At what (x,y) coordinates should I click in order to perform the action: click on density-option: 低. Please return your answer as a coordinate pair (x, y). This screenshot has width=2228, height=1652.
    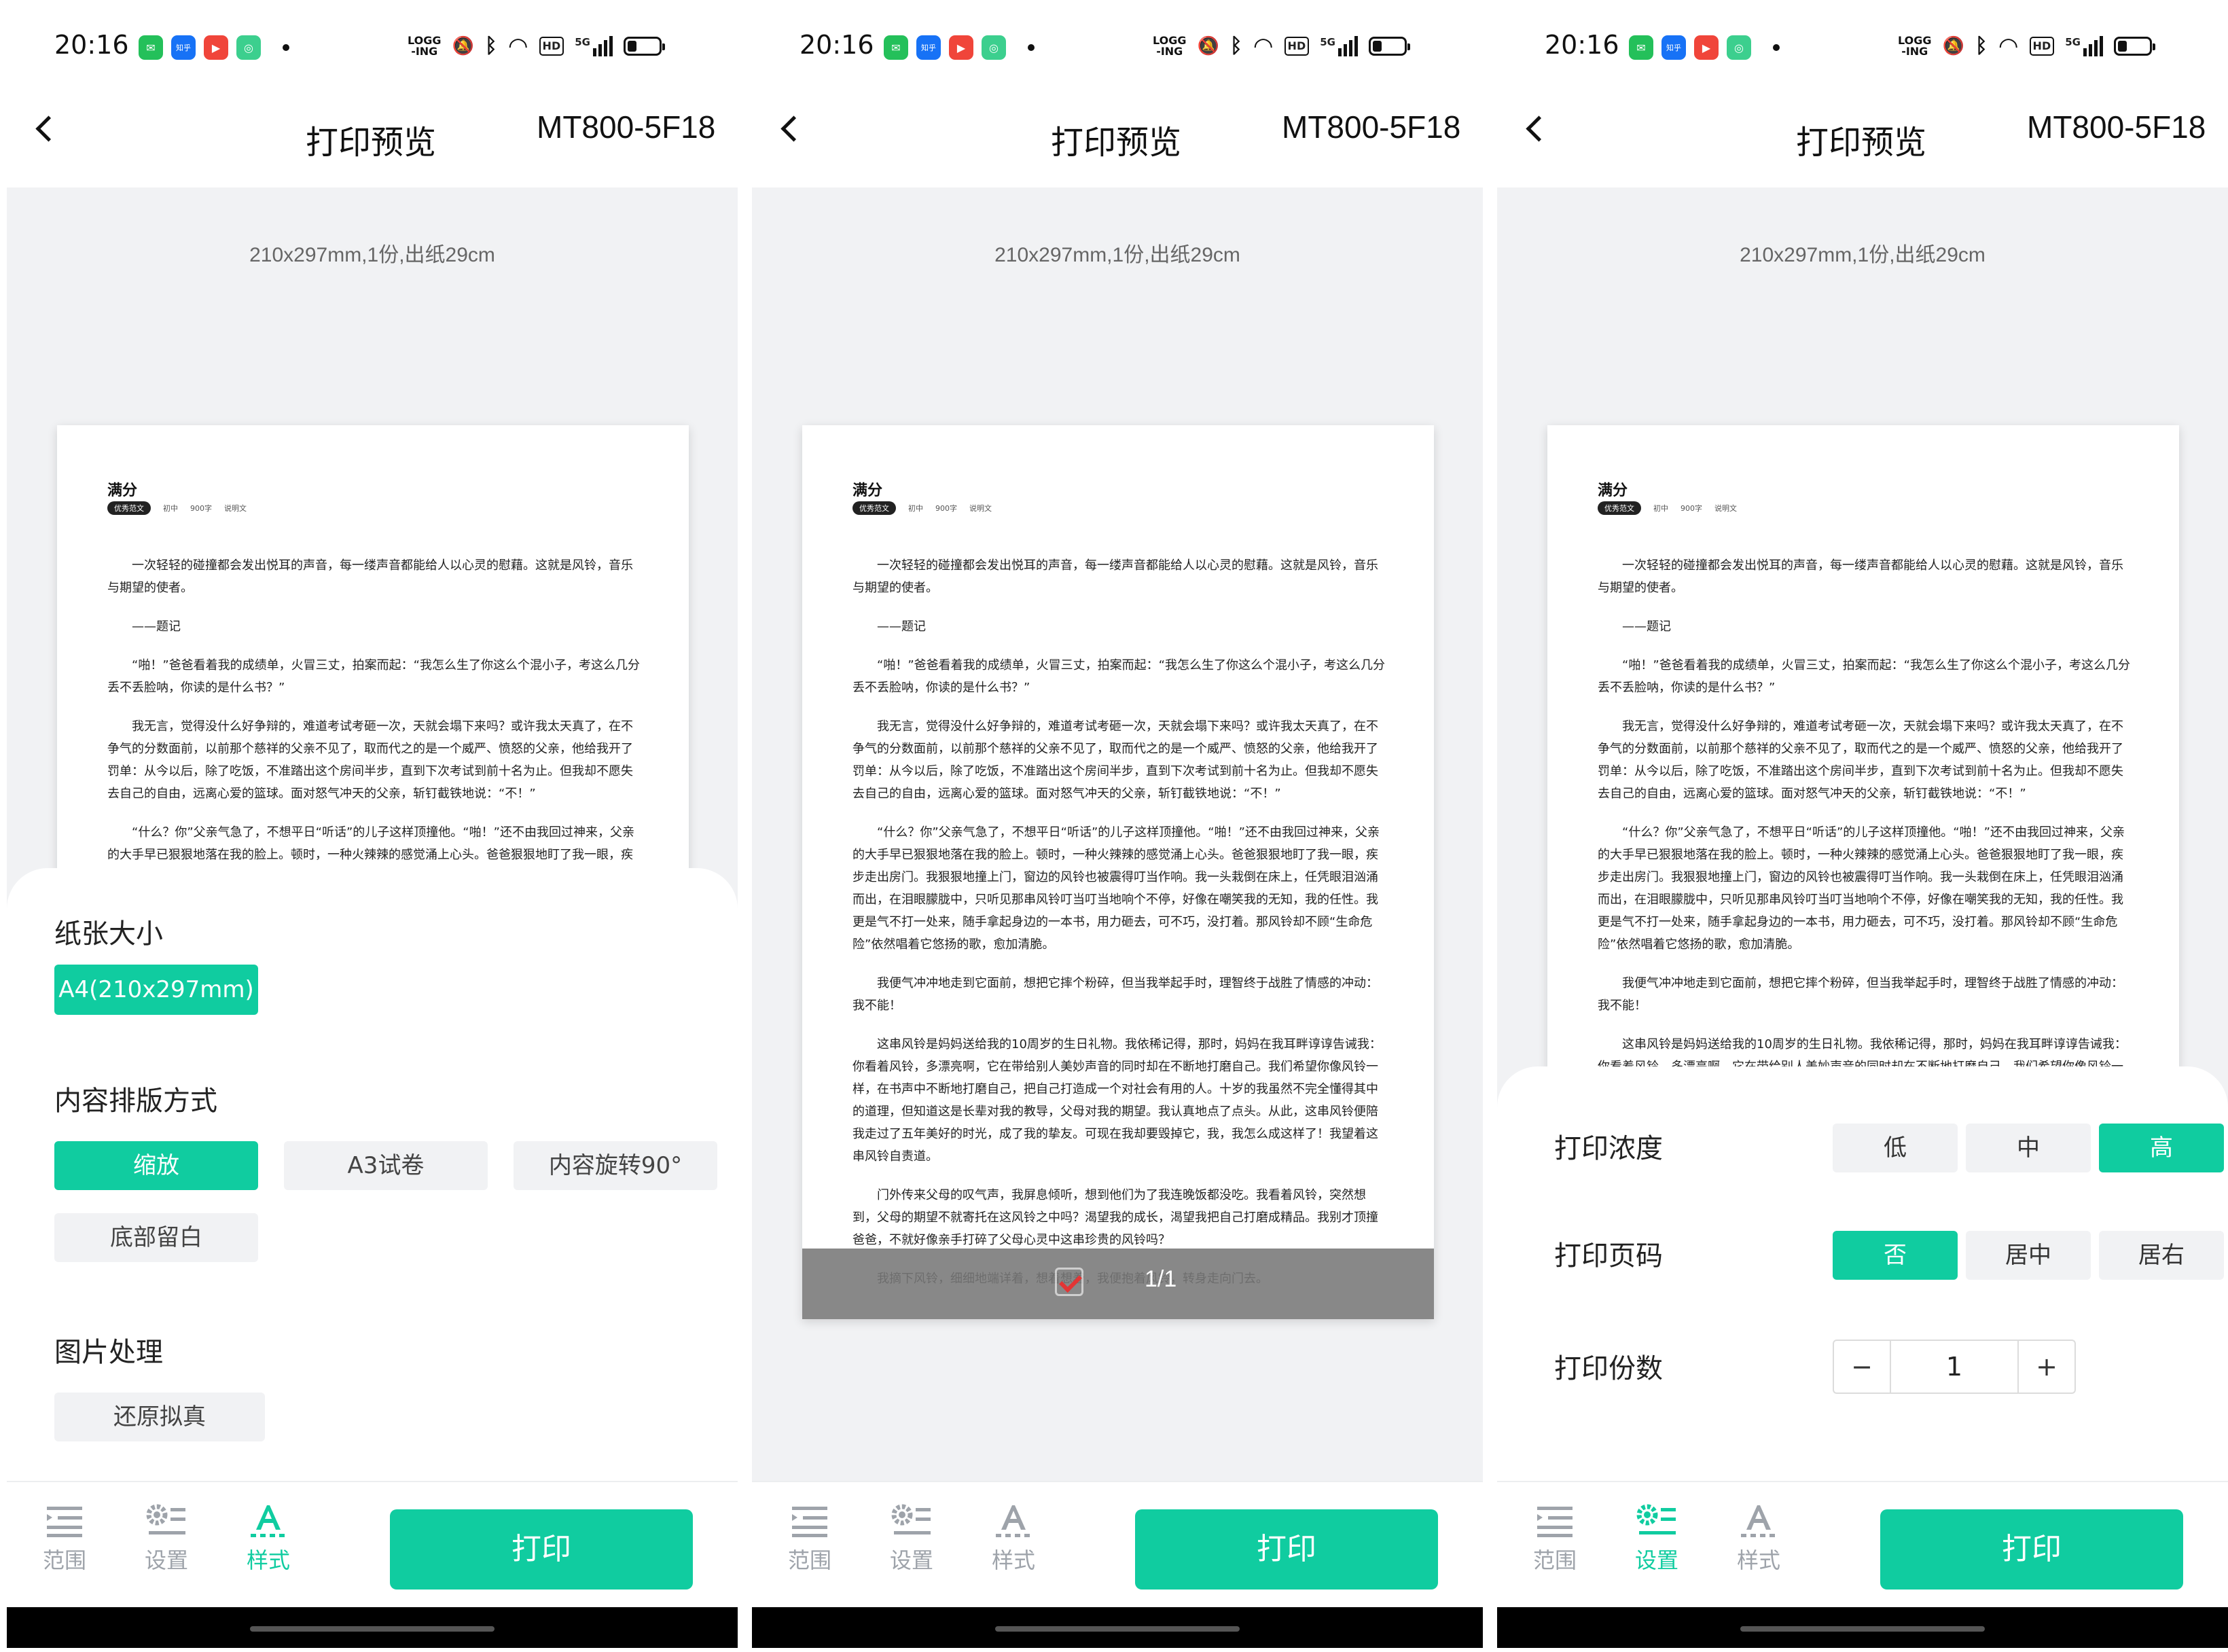
    Looking at the image, I should click on (1895, 1148).